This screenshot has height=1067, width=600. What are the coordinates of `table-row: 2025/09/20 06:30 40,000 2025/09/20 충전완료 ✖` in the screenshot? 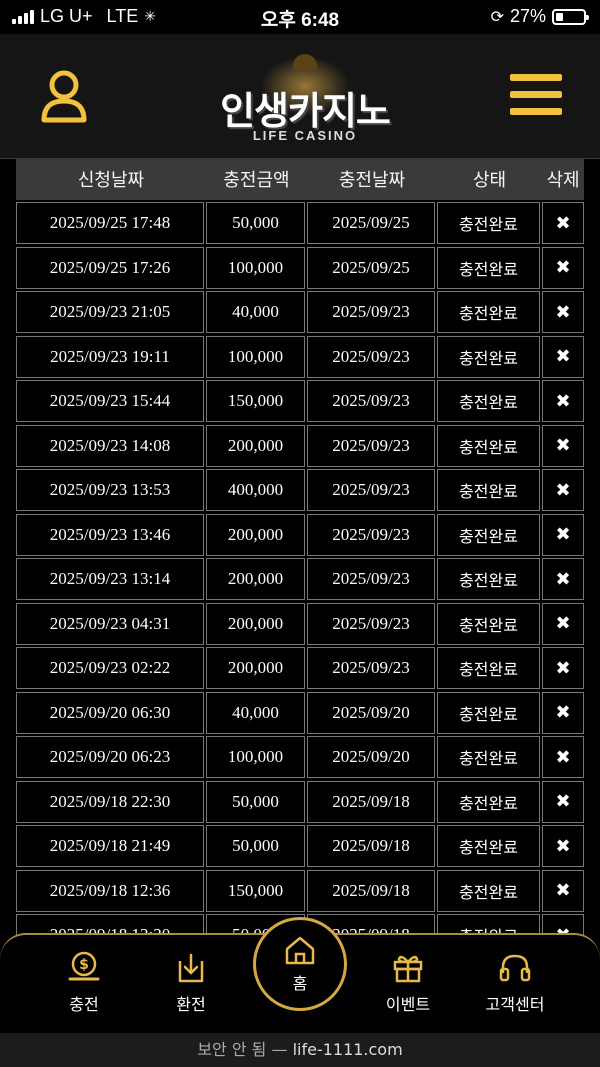 It's located at (300, 713).